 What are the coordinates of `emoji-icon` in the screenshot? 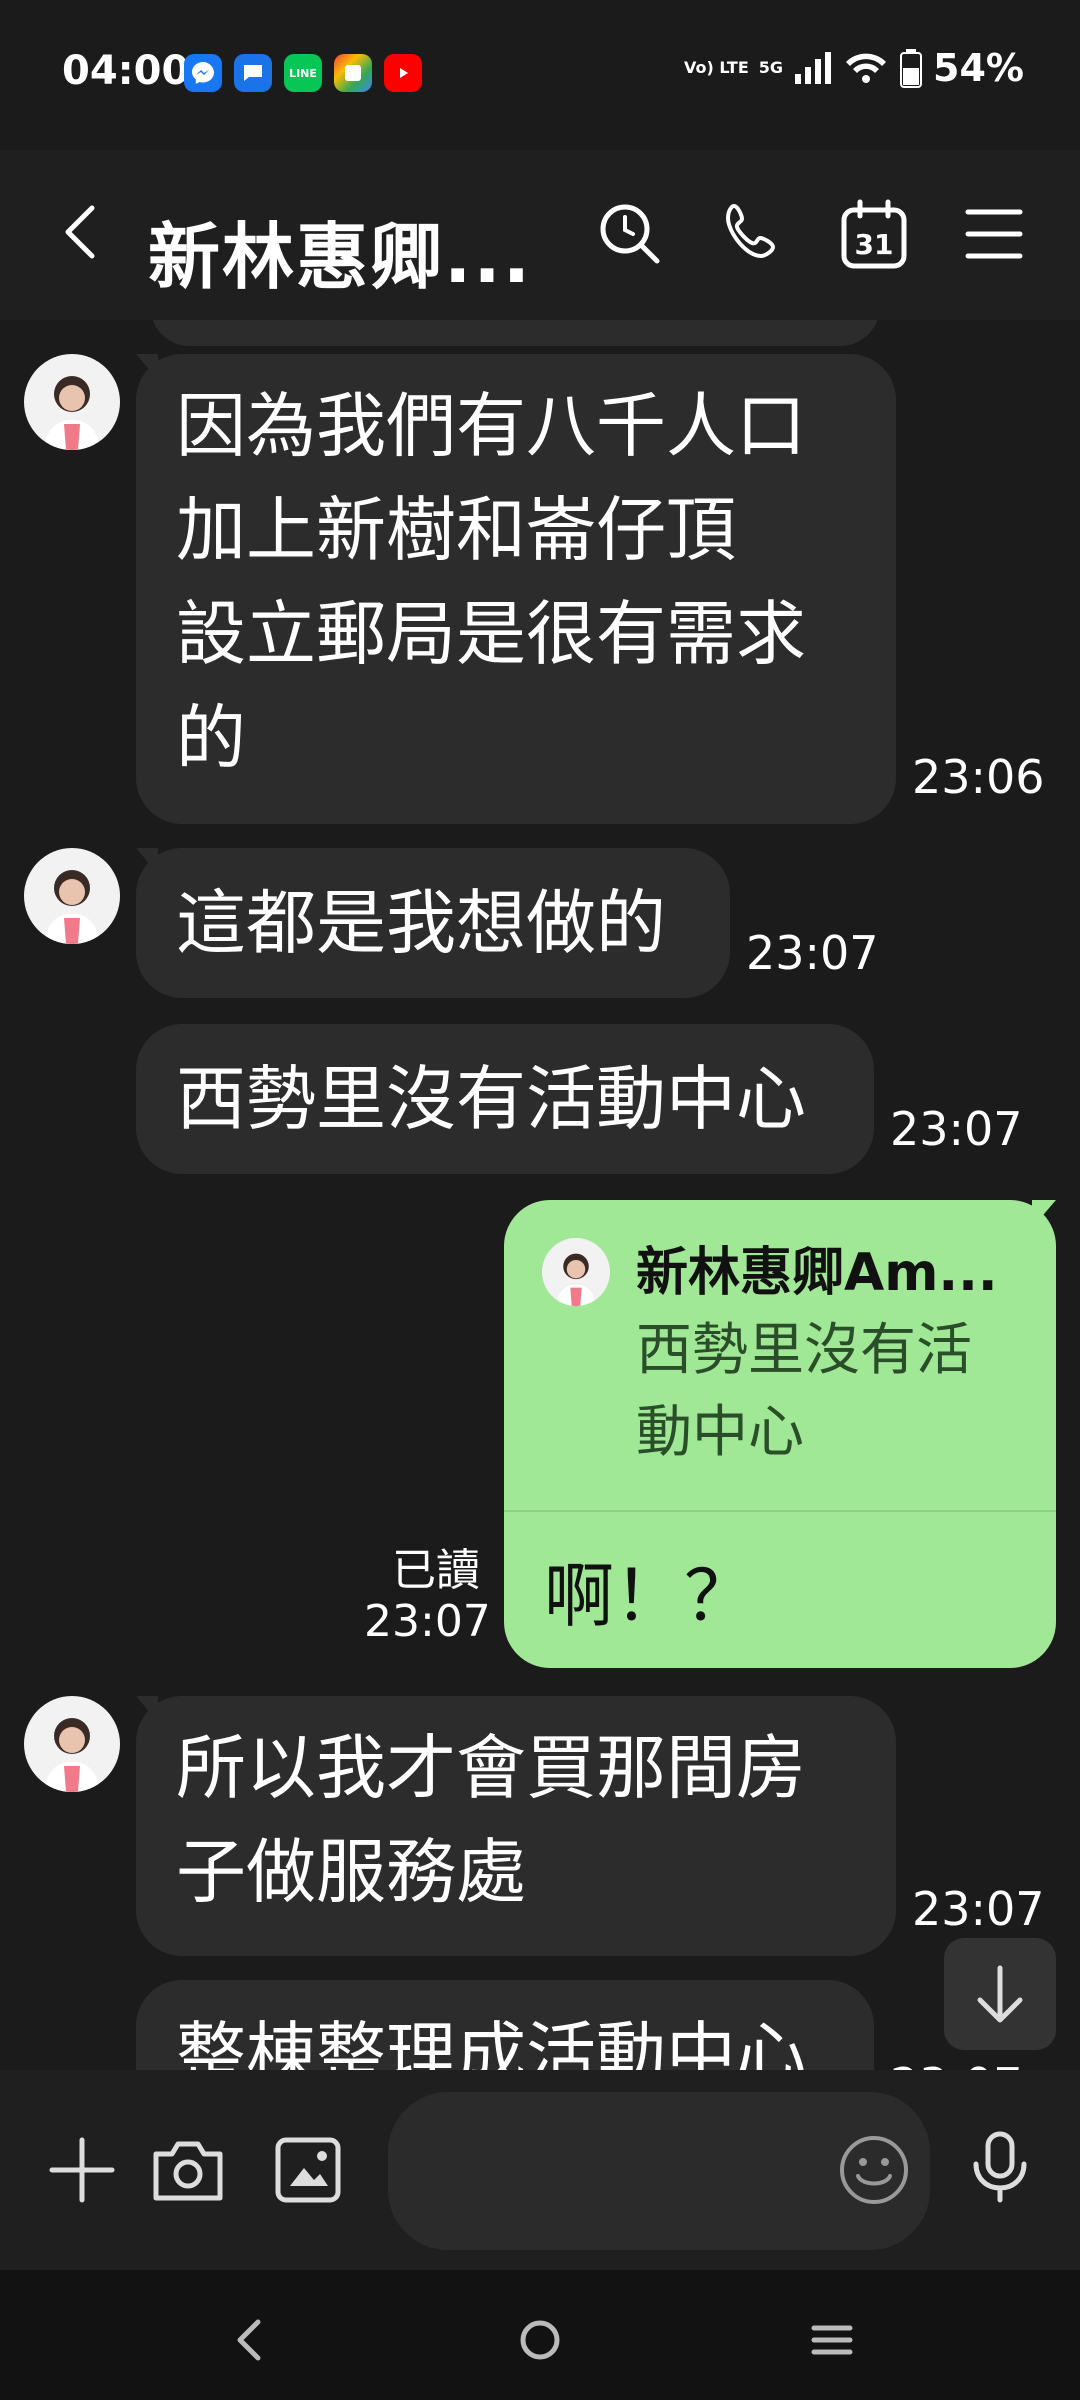 It's located at (874, 2170).